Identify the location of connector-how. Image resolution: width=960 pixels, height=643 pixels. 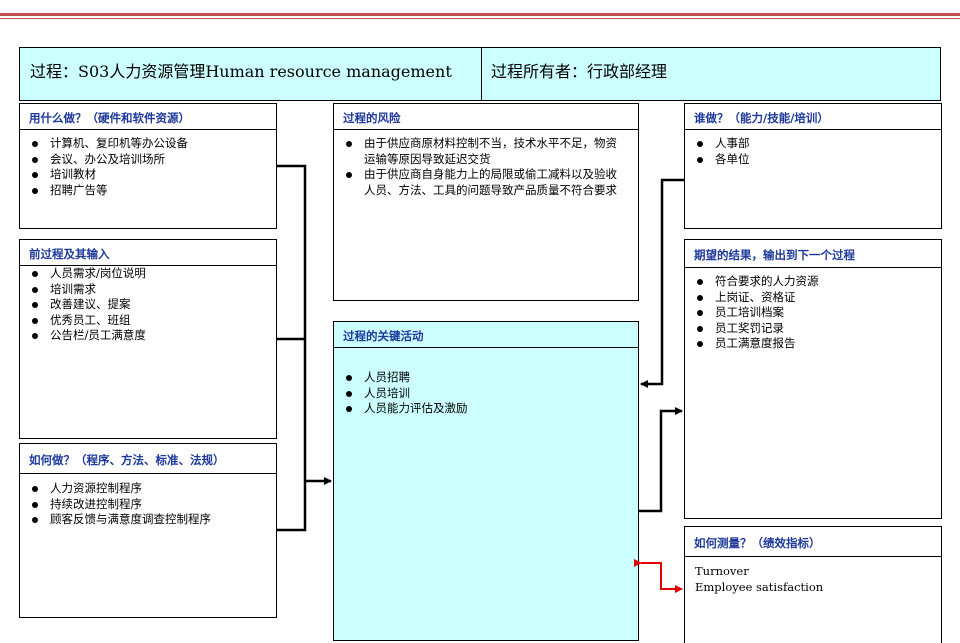
(292, 506).